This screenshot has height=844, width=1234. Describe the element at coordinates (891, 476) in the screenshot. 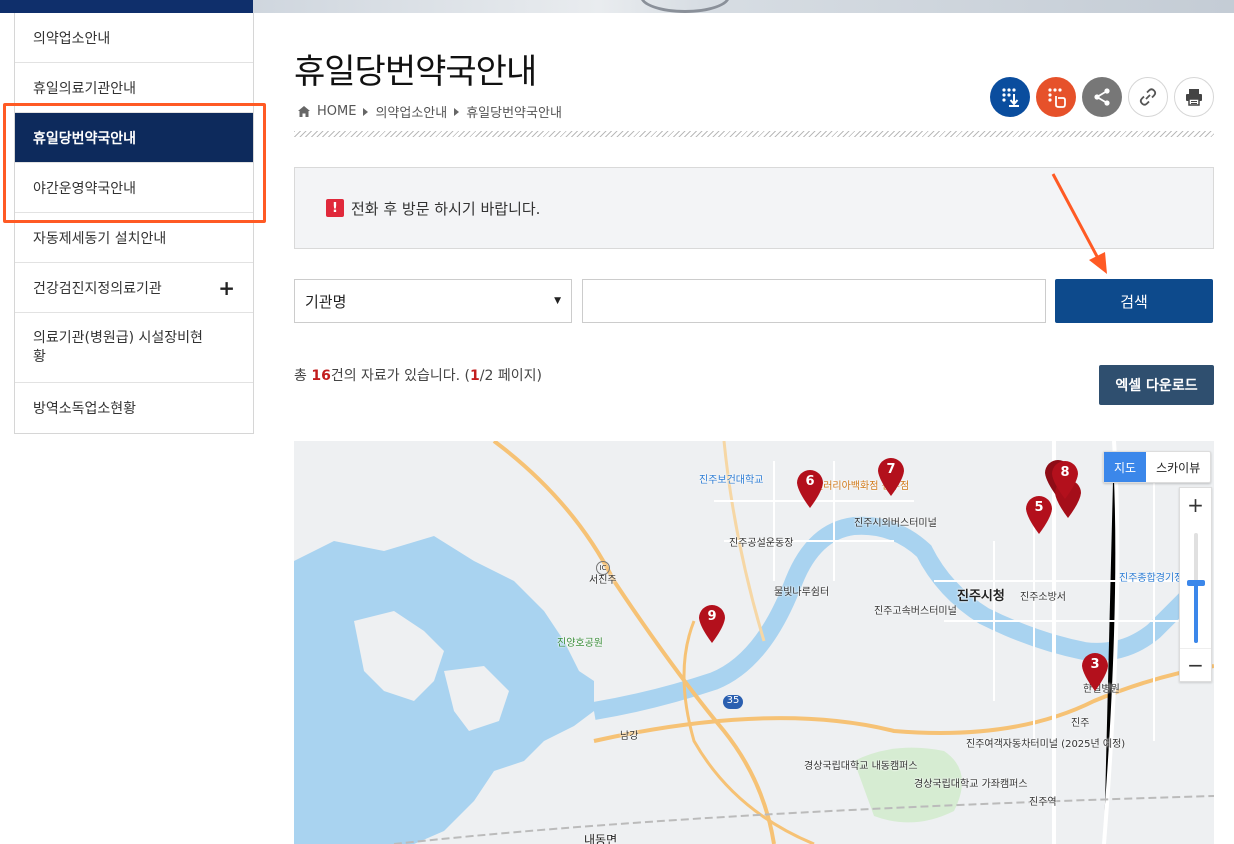

I see `pharmacy-marker: 7` at that location.